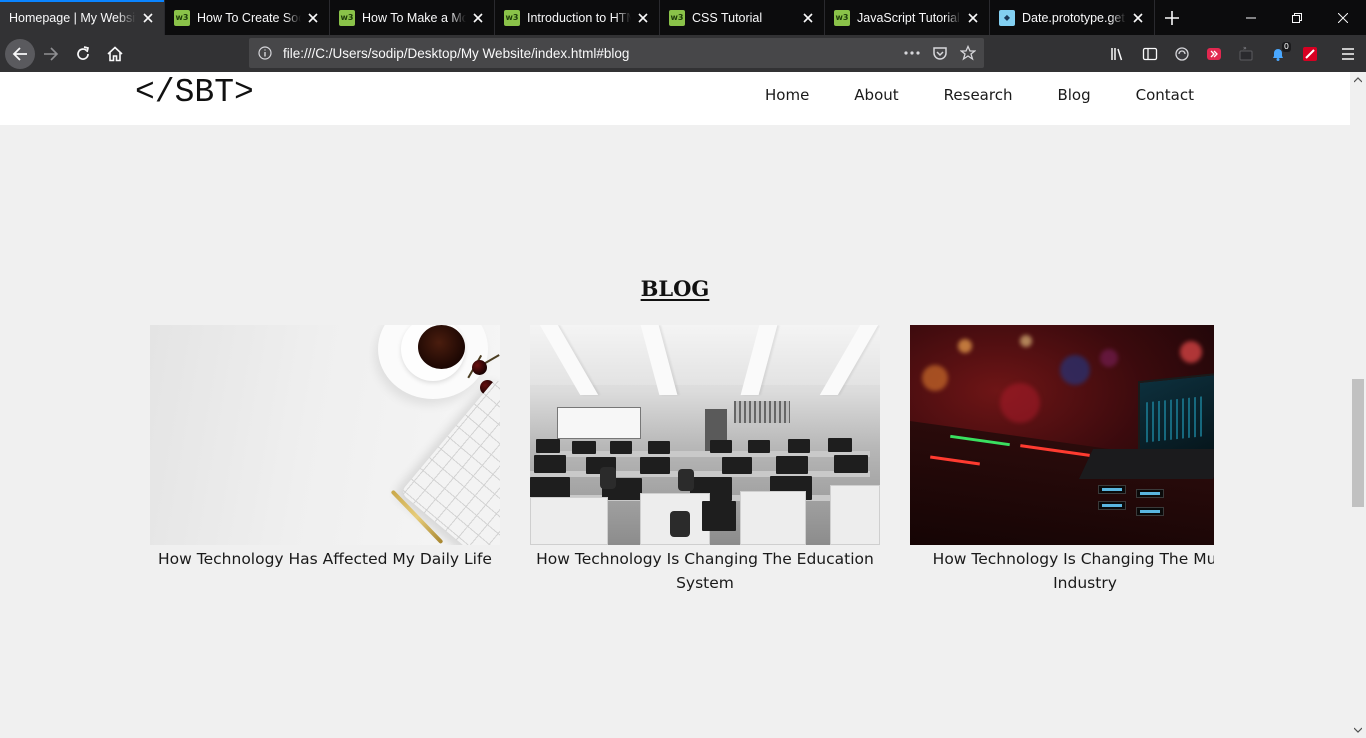  I want to click on close-window-button, so click(1343, 17).